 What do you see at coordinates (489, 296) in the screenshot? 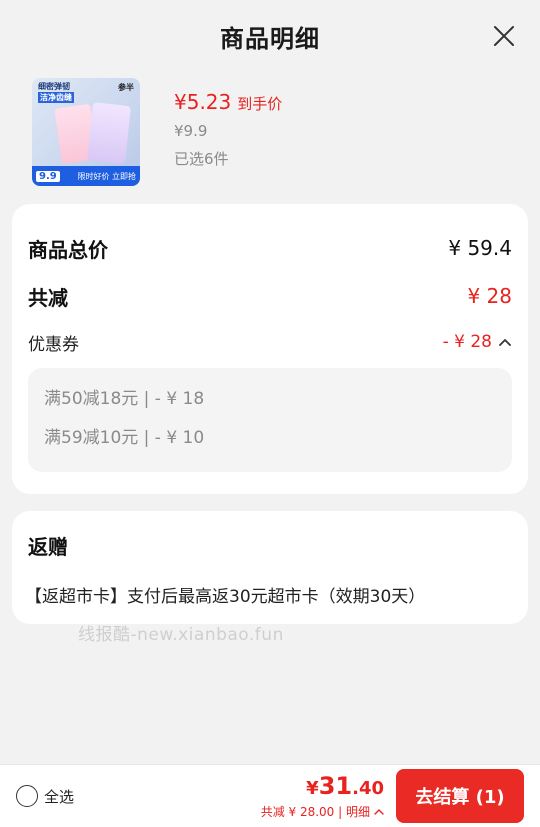
I see `reduce-value: ¥ 28` at bounding box center [489, 296].